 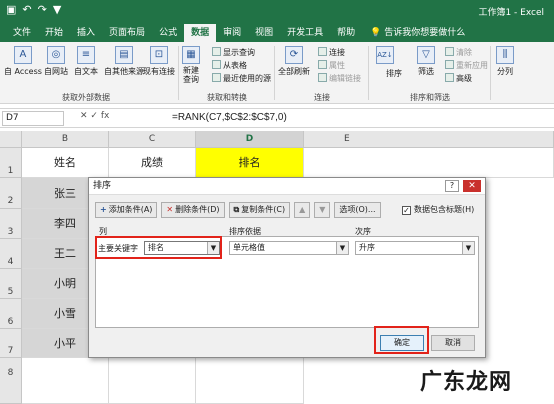 I want to click on tab-insert: 插入, so click(x=86, y=33).